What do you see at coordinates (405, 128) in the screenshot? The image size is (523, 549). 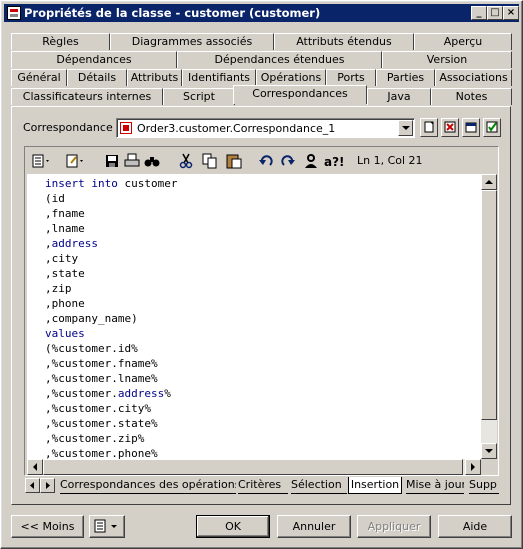 I see `chevron-down-icon` at bounding box center [405, 128].